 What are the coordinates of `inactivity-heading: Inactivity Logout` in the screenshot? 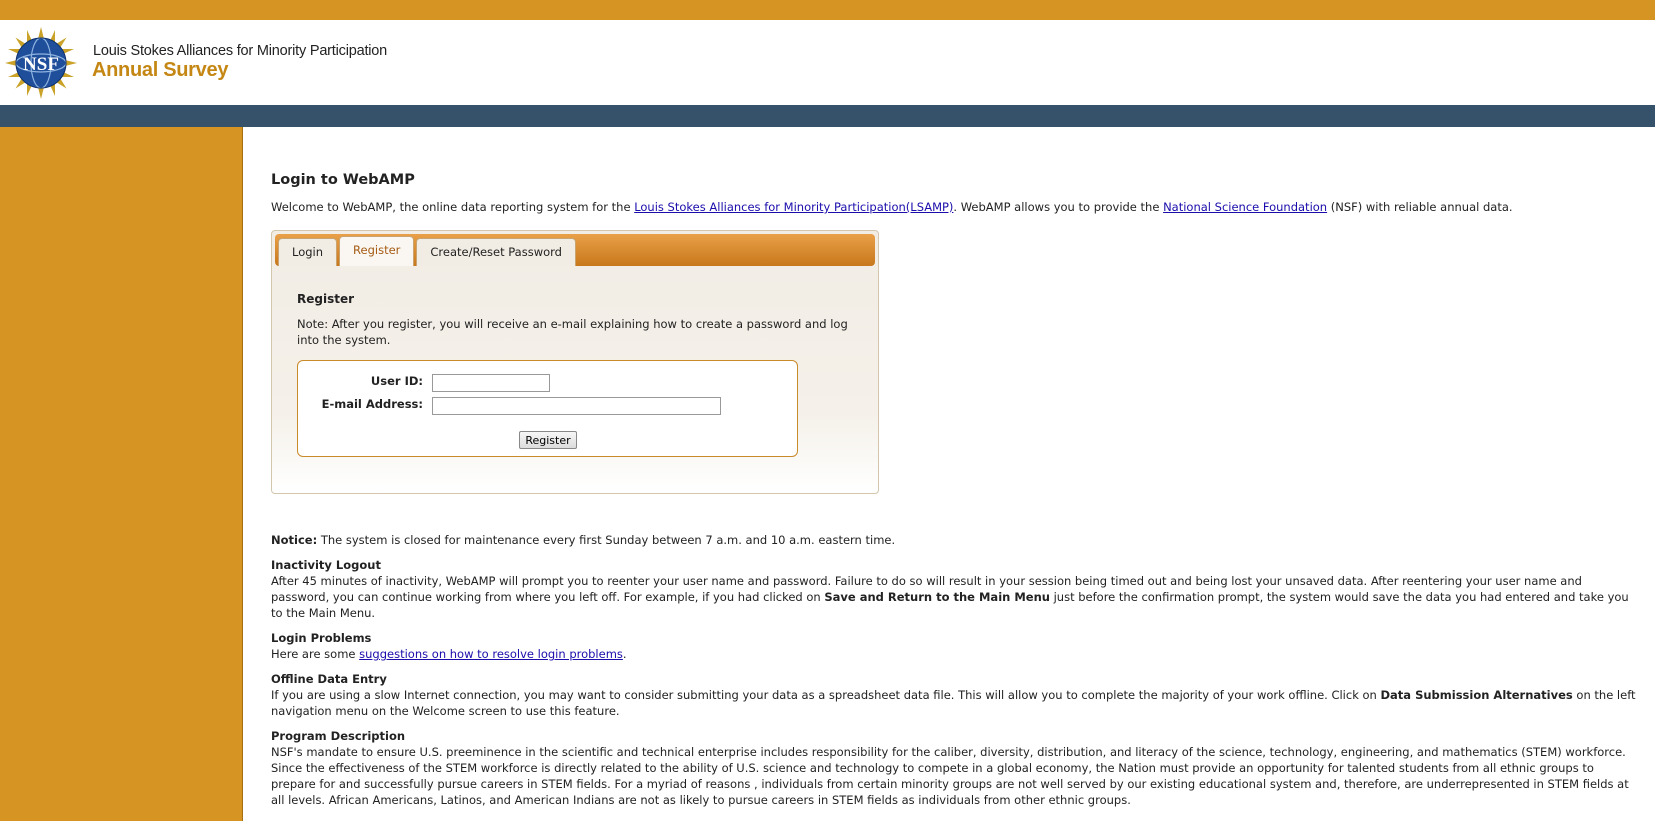 It's located at (326, 565).